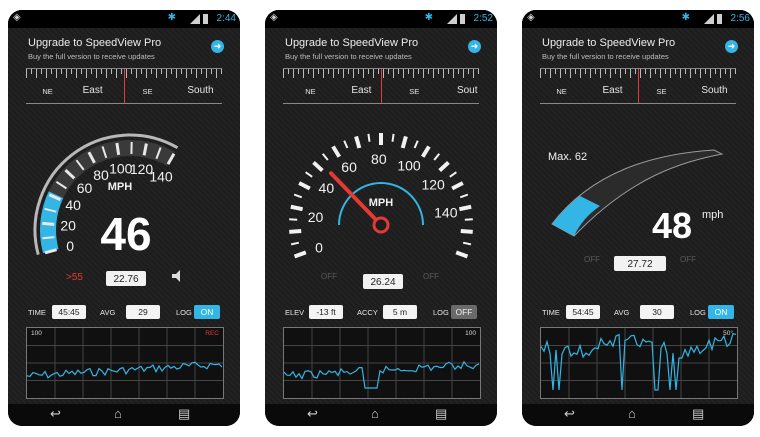 Image resolution: width=760 pixels, height=437 pixels. What do you see at coordinates (327, 188) in the screenshot?
I see `gauge-tick-label: 40` at bounding box center [327, 188].